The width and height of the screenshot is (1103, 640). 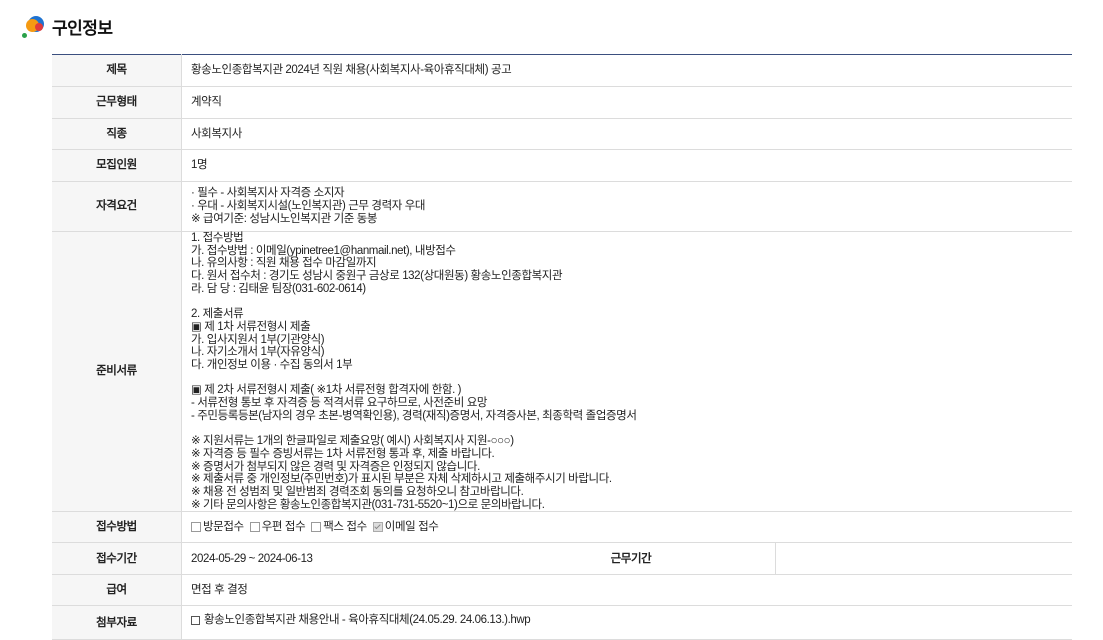 What do you see at coordinates (117, 165) in the screenshot?
I see `row-label: 모집인원` at bounding box center [117, 165].